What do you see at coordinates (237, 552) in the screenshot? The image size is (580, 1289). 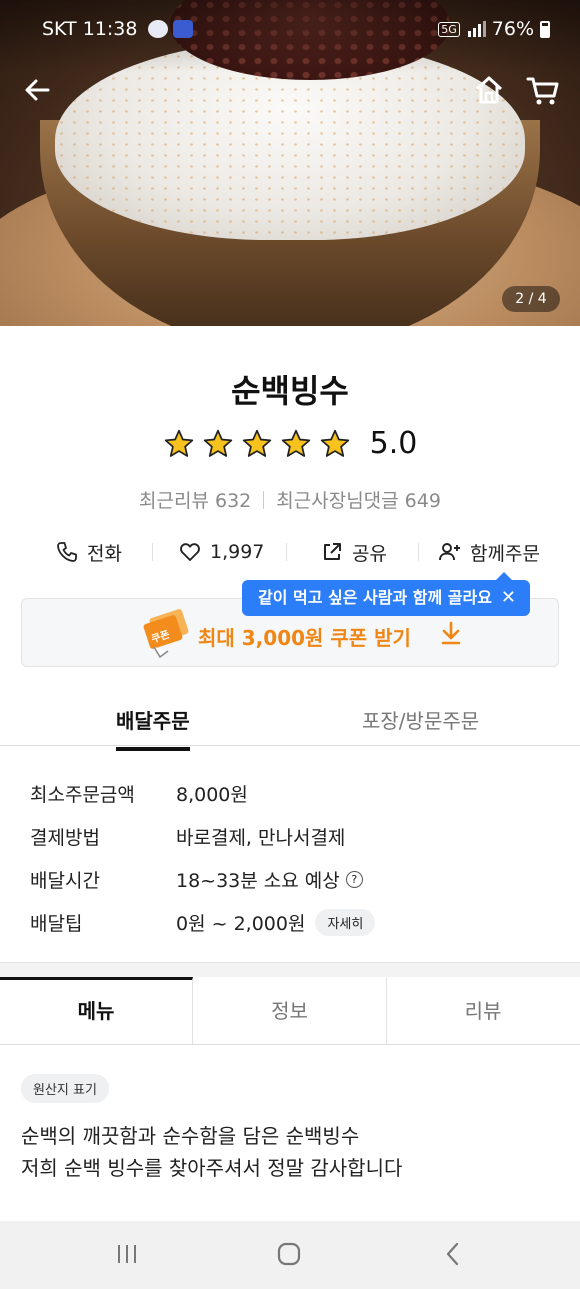 I see `like-count: 1,997` at bounding box center [237, 552].